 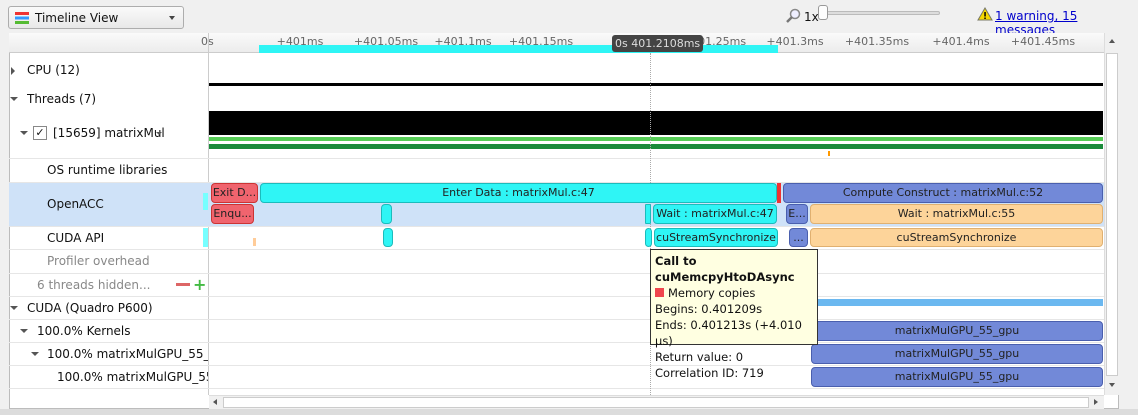 What do you see at coordinates (1112, 385) in the screenshot?
I see `scroll-down-icon` at bounding box center [1112, 385].